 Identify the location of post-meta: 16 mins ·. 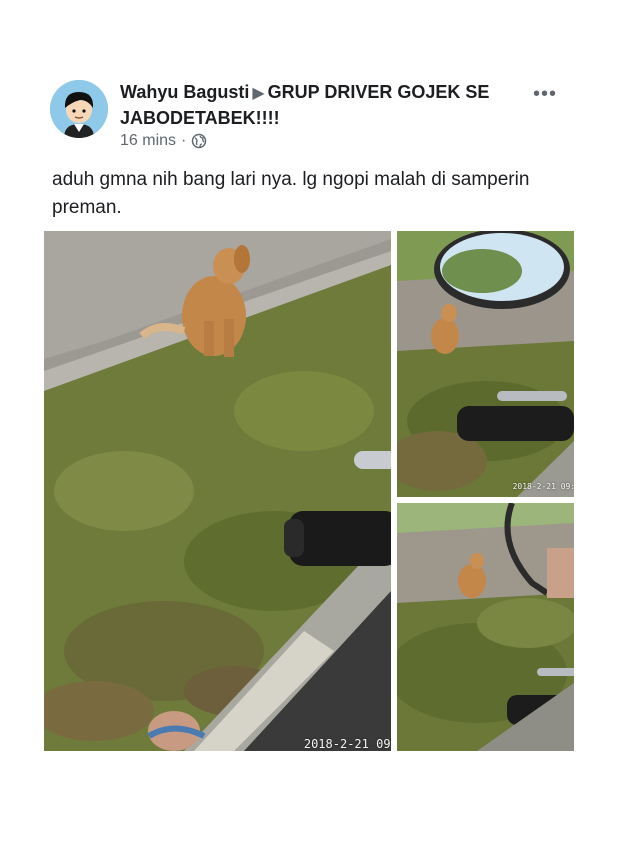
(163, 141).